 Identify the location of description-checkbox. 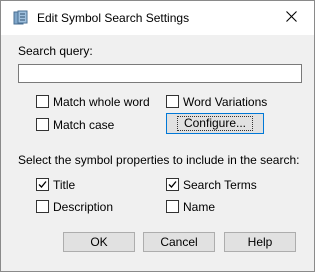
(42, 206).